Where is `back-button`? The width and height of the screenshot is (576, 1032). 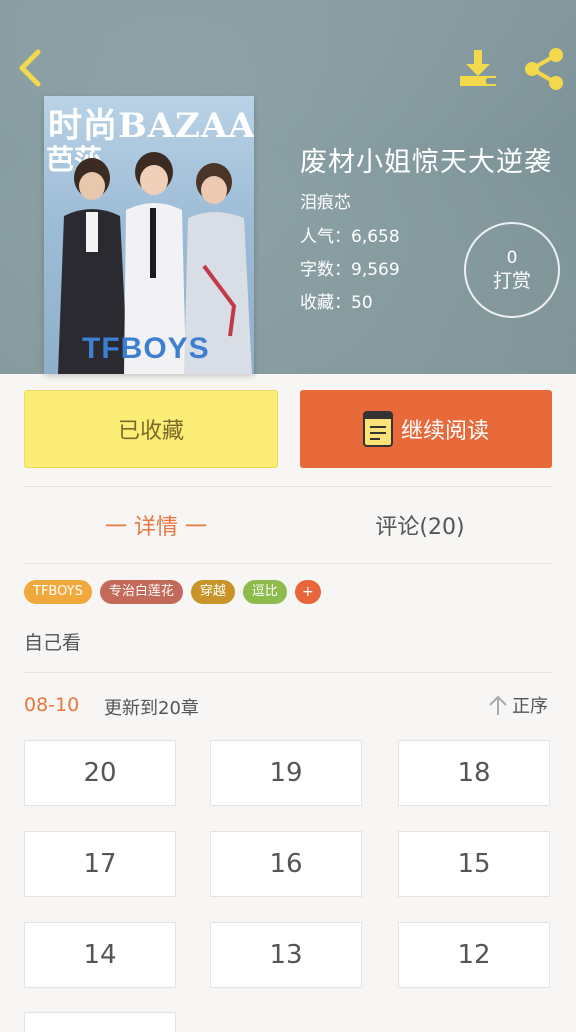
back-button is located at coordinates (32, 68).